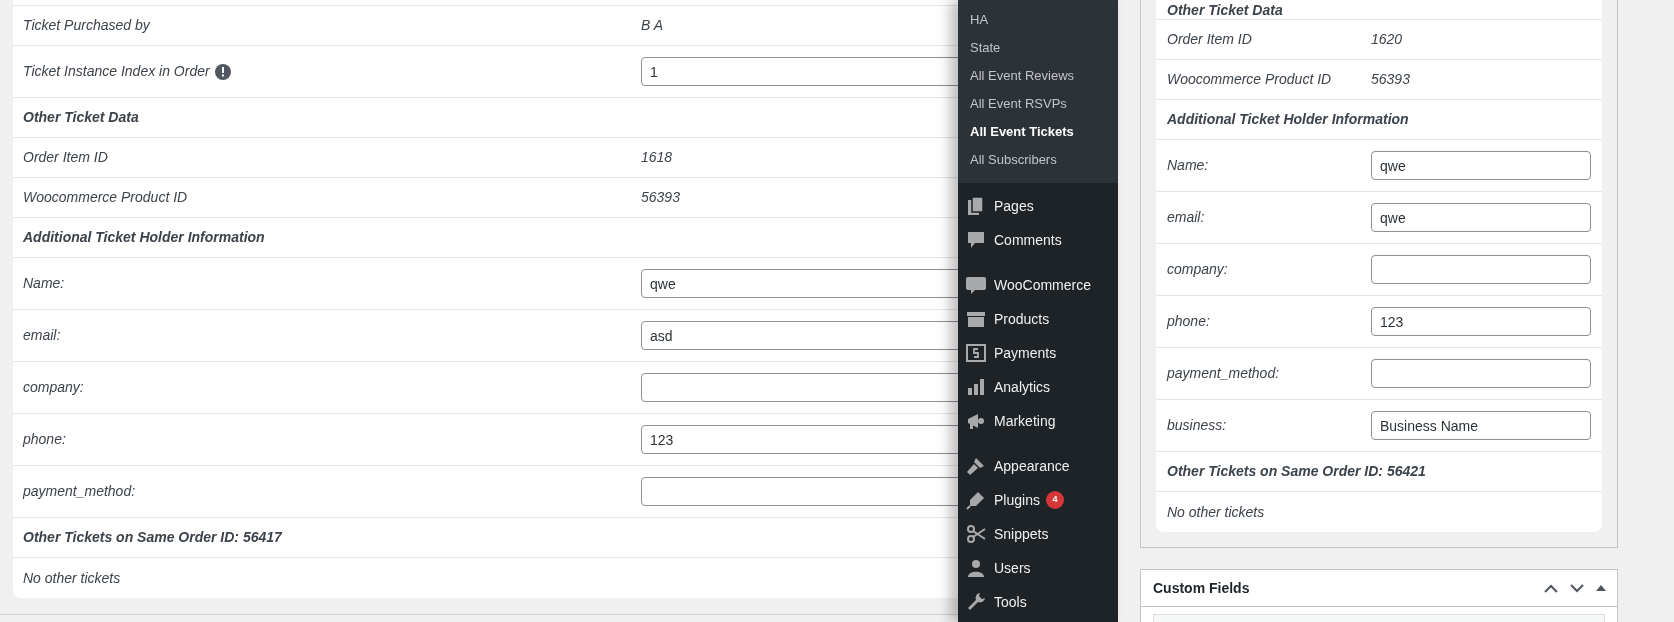 This screenshot has width=1674, height=622. What do you see at coordinates (799, 335) in the screenshot?
I see `input-field: asd` at bounding box center [799, 335].